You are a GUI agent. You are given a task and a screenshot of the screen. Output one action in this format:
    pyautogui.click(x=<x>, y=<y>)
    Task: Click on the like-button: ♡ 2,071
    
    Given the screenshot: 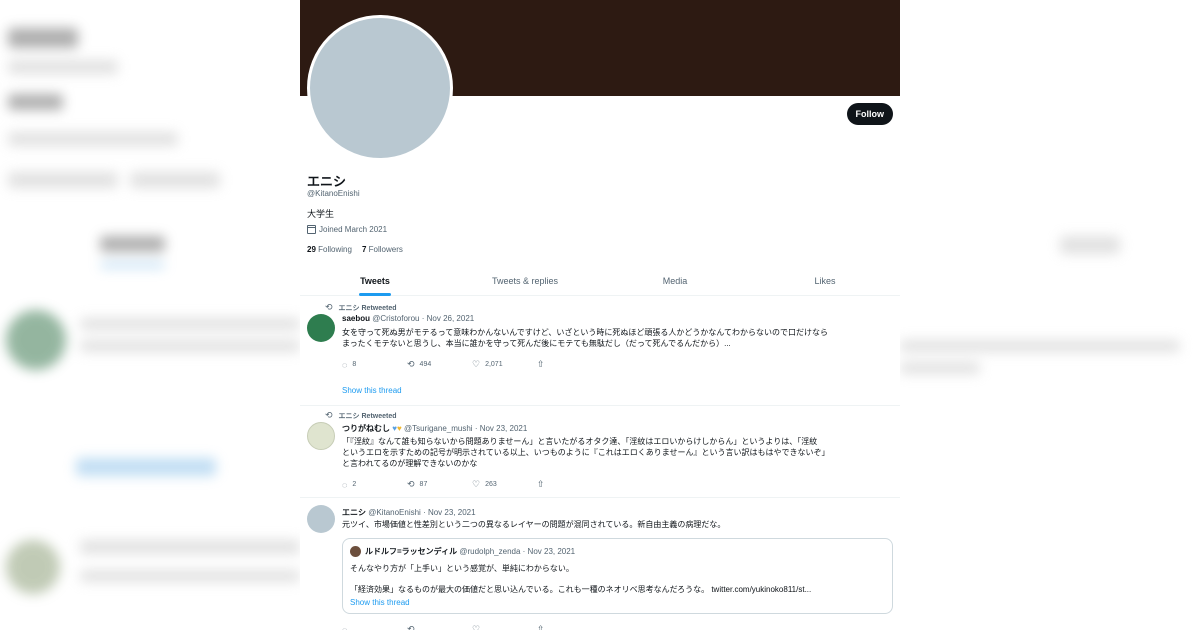 What is the action you would take?
    pyautogui.click(x=504, y=364)
    